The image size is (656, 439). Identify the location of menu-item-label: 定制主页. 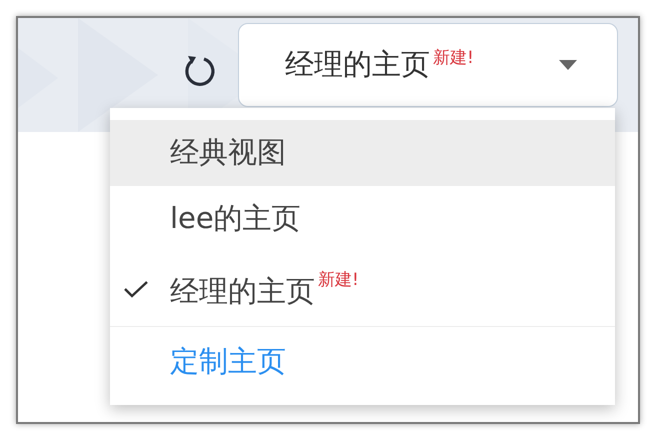
(228, 361).